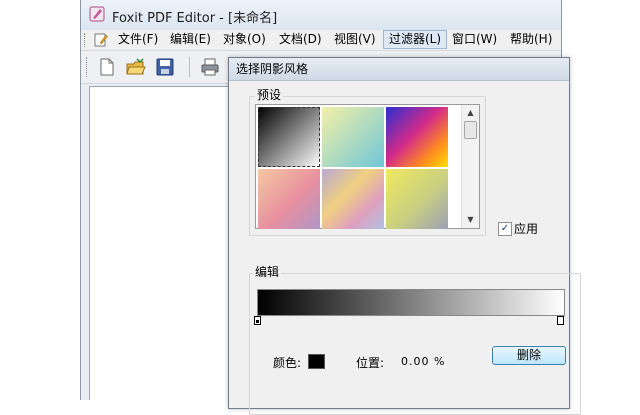  What do you see at coordinates (423, 361) in the screenshot?
I see `position-value: 0.00 %` at bounding box center [423, 361].